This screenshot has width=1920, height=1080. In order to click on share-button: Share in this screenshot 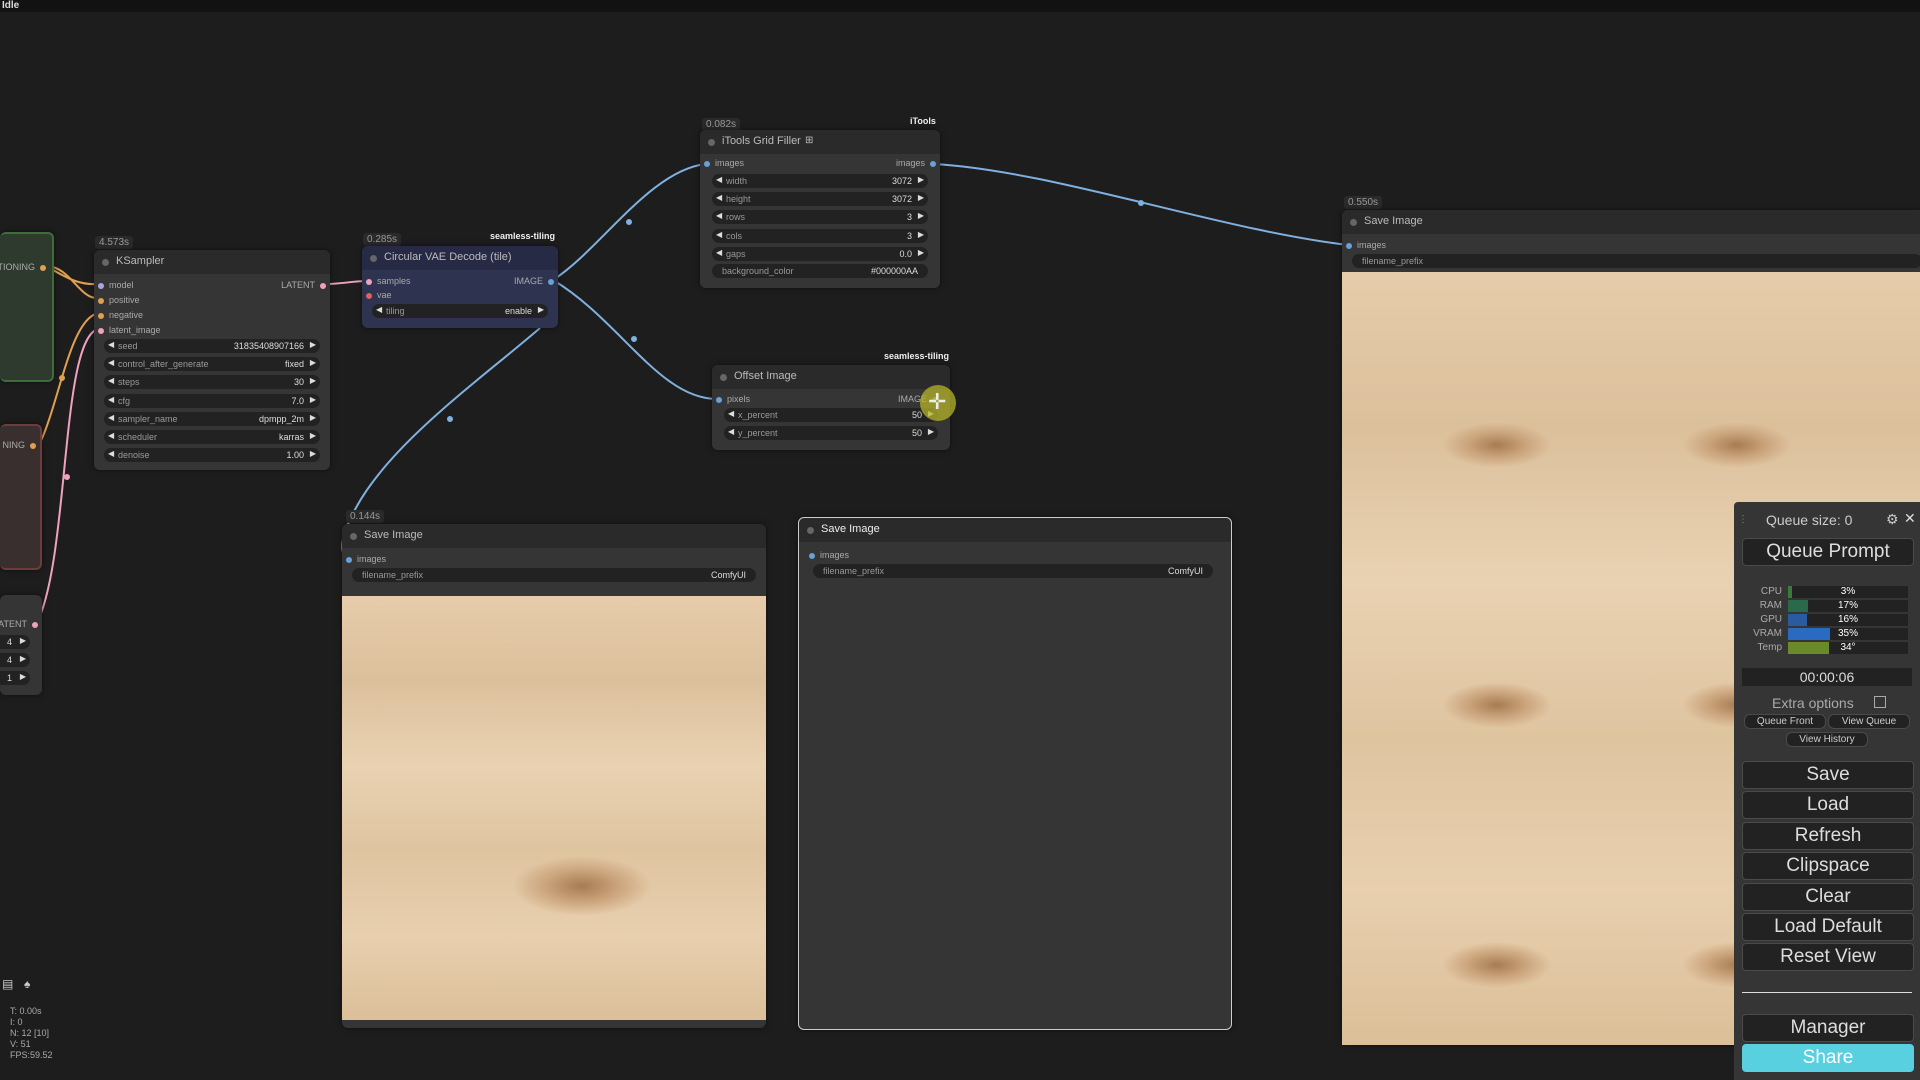, I will do `click(1828, 1058)`.